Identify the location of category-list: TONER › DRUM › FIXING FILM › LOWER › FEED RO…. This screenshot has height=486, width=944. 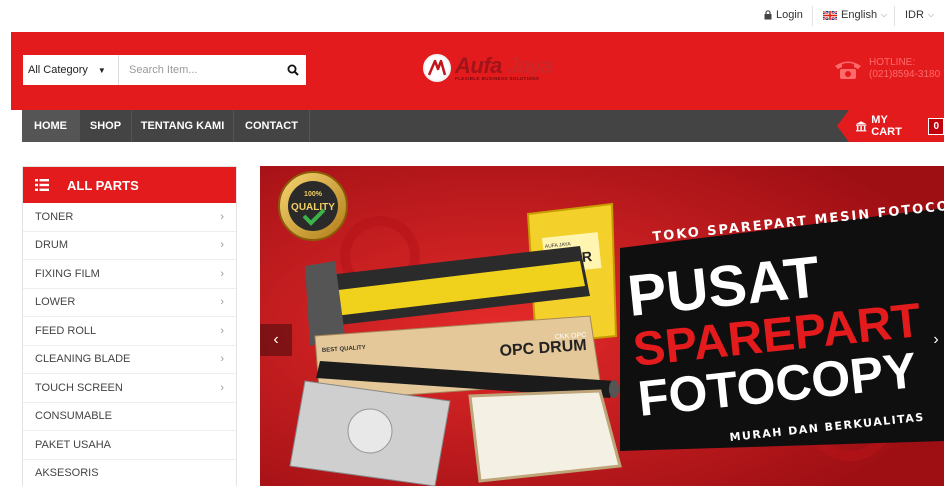
(129, 344).